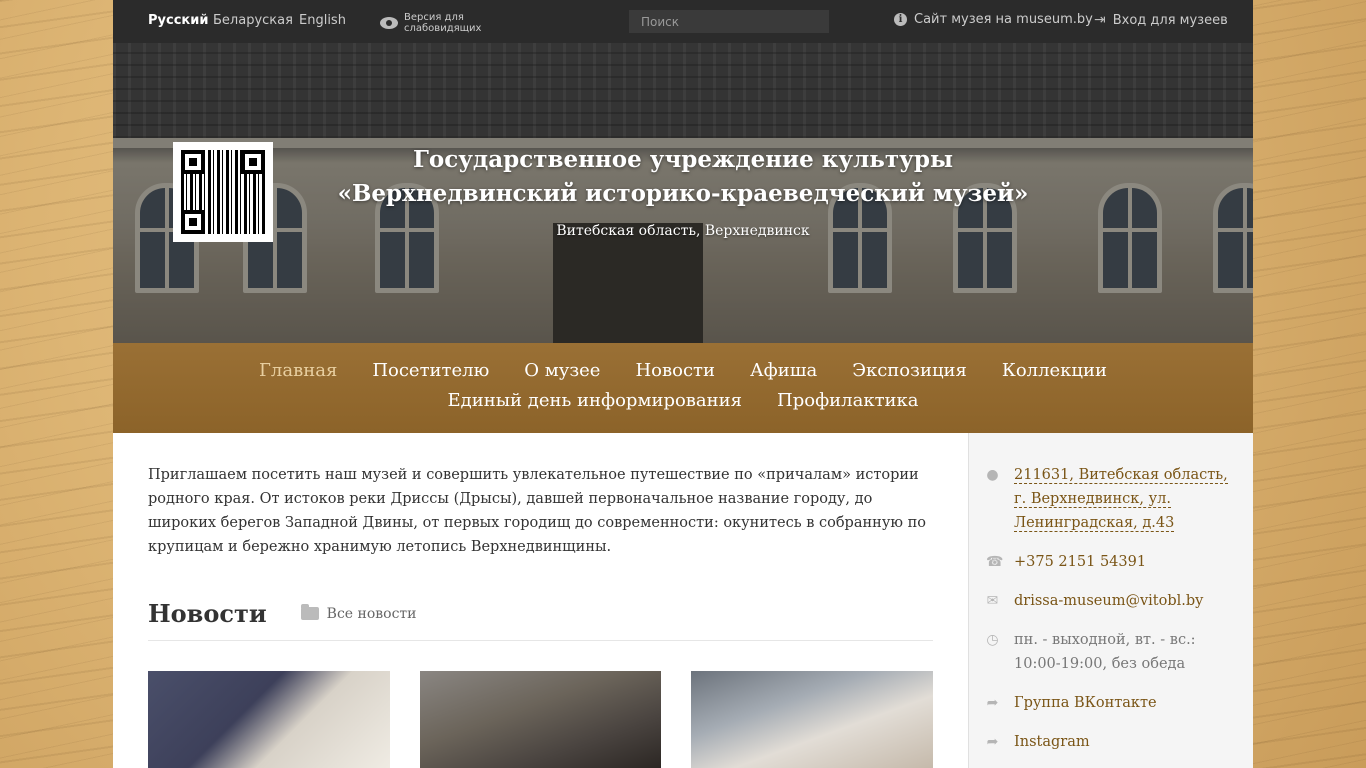 This screenshot has height=768, width=1366. I want to click on email-item: ✉ drissa-museum@vitobl.by, so click(1109, 601).